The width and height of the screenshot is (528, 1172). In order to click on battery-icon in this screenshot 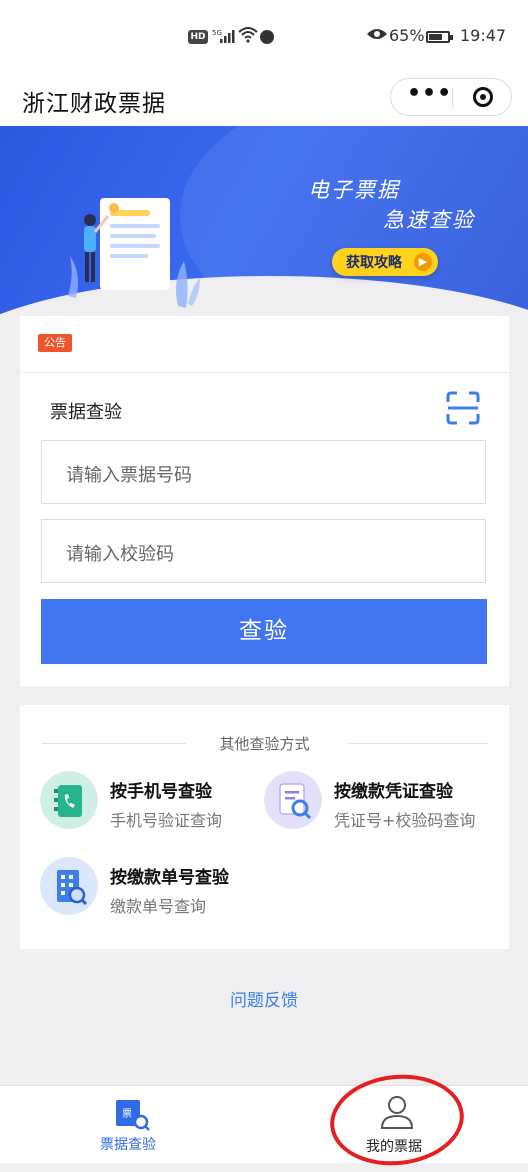, I will do `click(439, 37)`.